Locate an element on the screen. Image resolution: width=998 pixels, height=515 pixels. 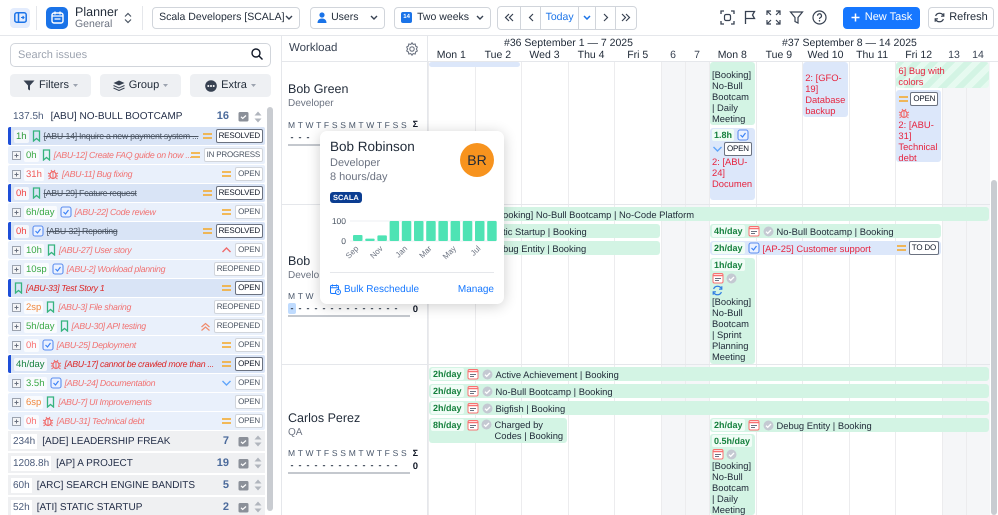
event-title: [Booking] No-Bull Bootcam | Daily Meeting is located at coordinates (732, 96).